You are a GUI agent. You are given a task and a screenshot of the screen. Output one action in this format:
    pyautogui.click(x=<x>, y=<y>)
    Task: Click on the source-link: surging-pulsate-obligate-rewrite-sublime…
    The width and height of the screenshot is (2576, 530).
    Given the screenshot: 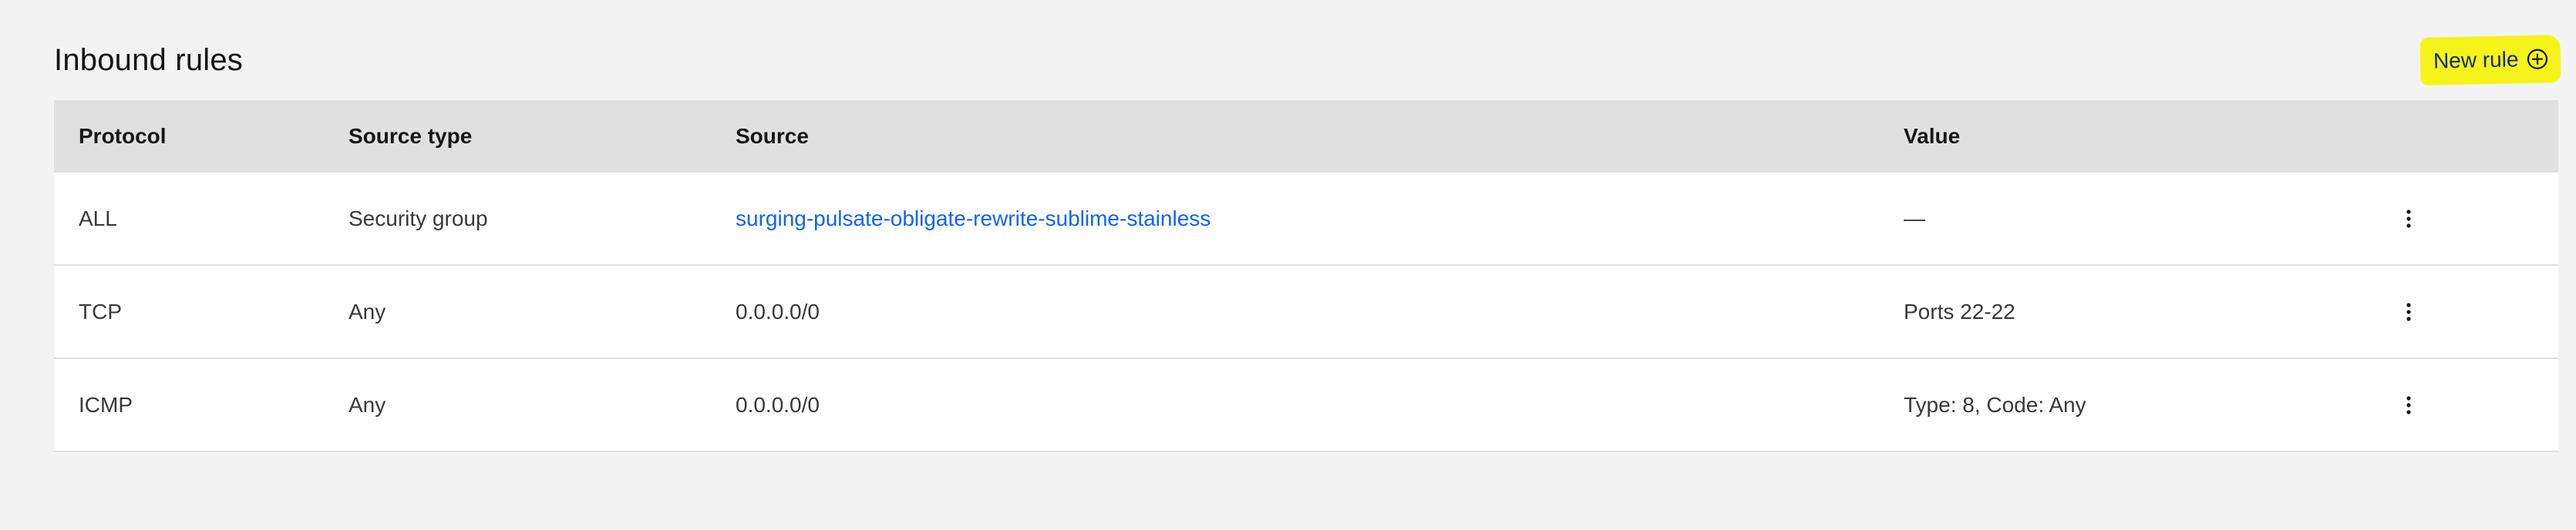 What is the action you would take?
    pyautogui.click(x=973, y=218)
    